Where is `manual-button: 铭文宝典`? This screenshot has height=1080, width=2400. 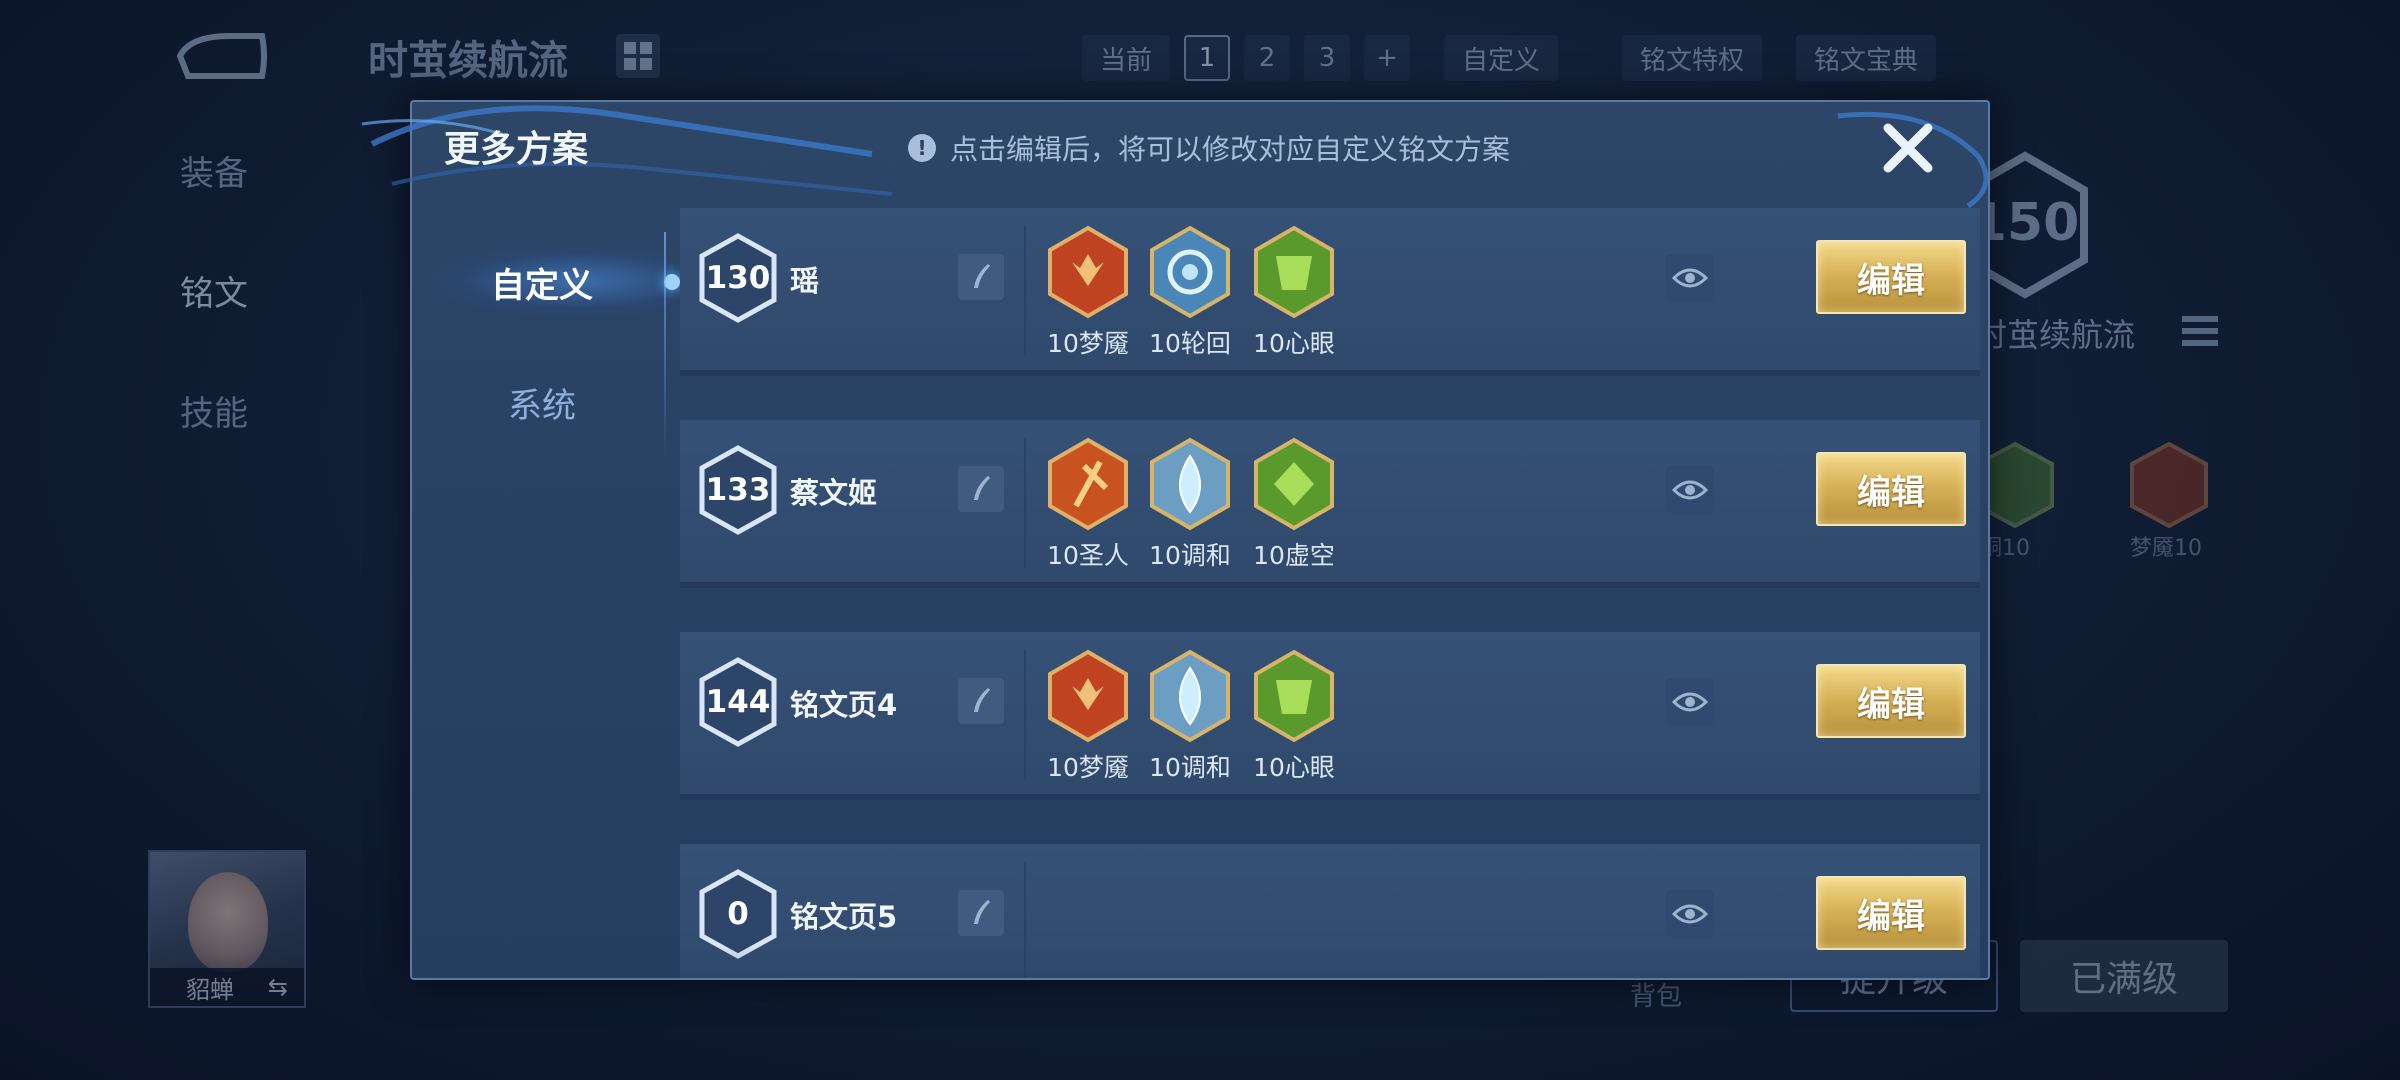 manual-button: 铭文宝典 is located at coordinates (1866, 58).